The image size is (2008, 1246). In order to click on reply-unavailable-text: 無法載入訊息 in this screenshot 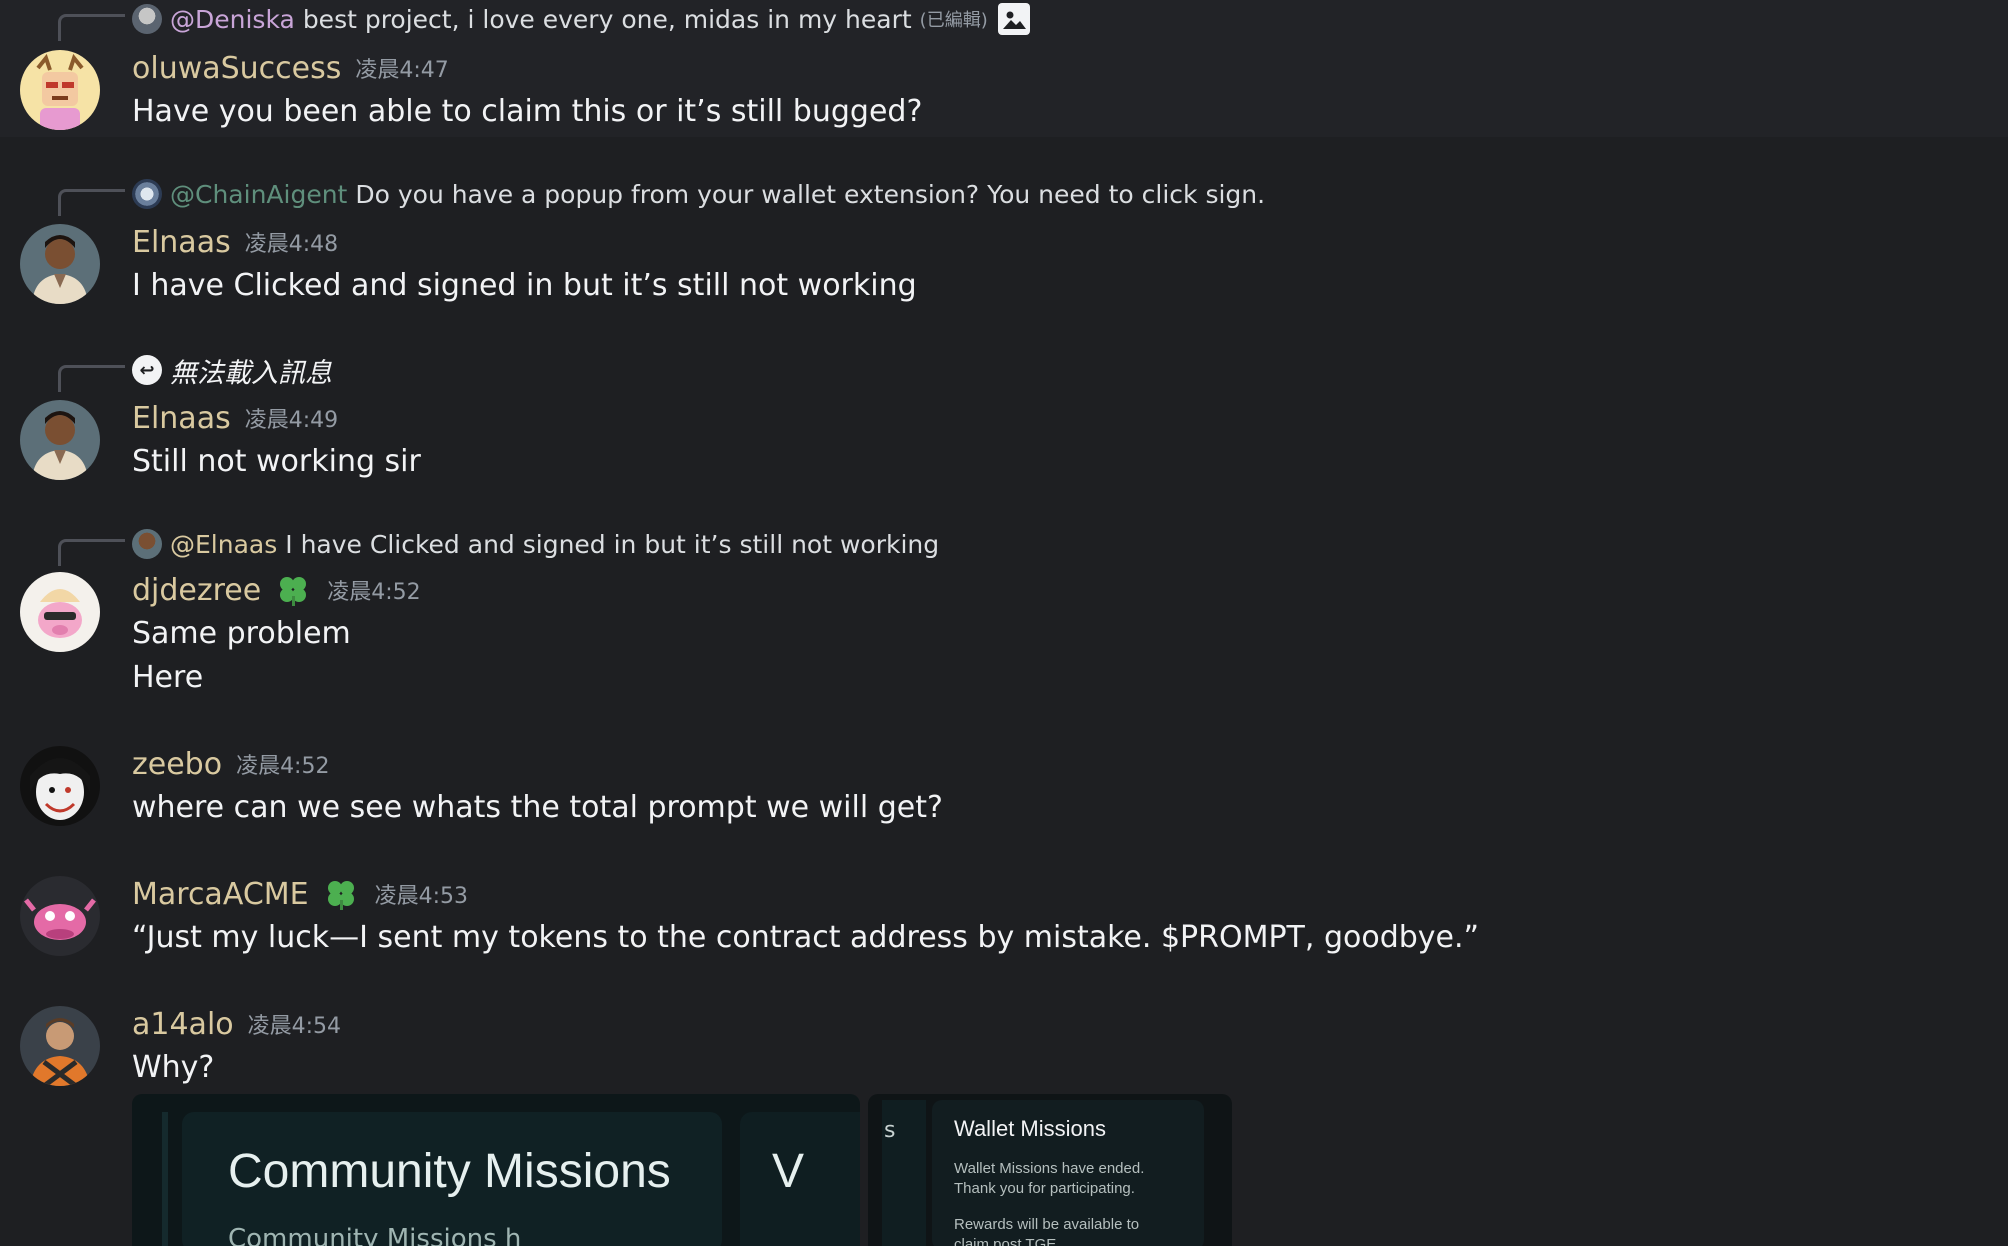, I will do `click(251, 373)`.